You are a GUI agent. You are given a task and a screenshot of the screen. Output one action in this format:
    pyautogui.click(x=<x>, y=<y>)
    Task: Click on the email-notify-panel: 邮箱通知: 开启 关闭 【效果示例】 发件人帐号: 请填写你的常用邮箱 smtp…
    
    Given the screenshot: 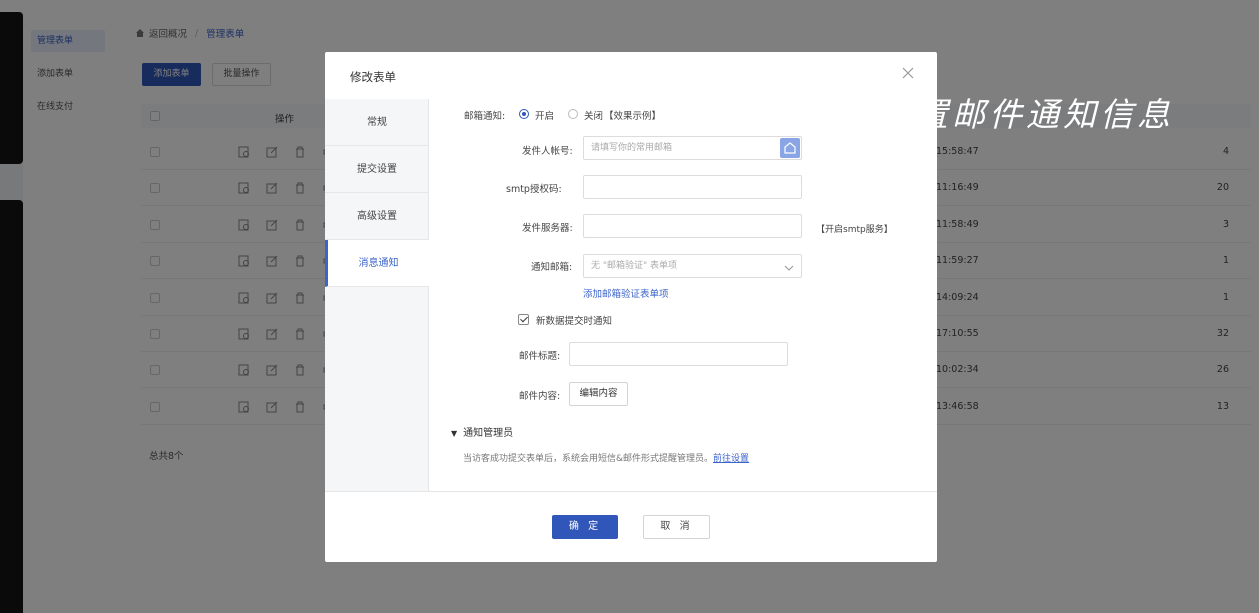 What is the action you would take?
    pyautogui.click(x=635, y=258)
    